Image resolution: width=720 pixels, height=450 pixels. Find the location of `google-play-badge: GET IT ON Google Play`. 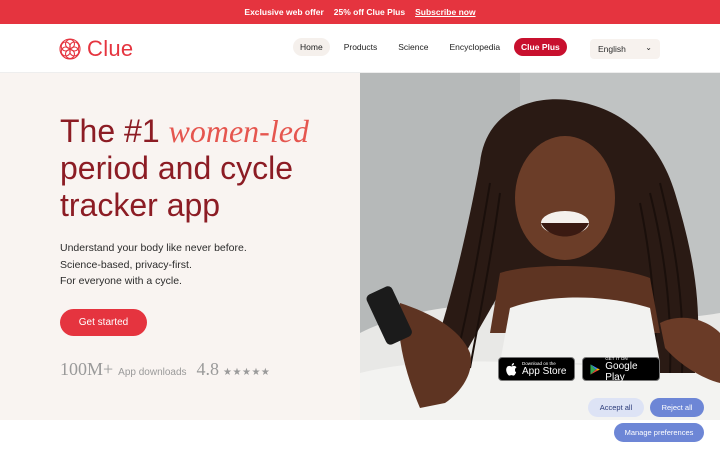

google-play-badge: GET IT ON Google Play is located at coordinates (621, 369).